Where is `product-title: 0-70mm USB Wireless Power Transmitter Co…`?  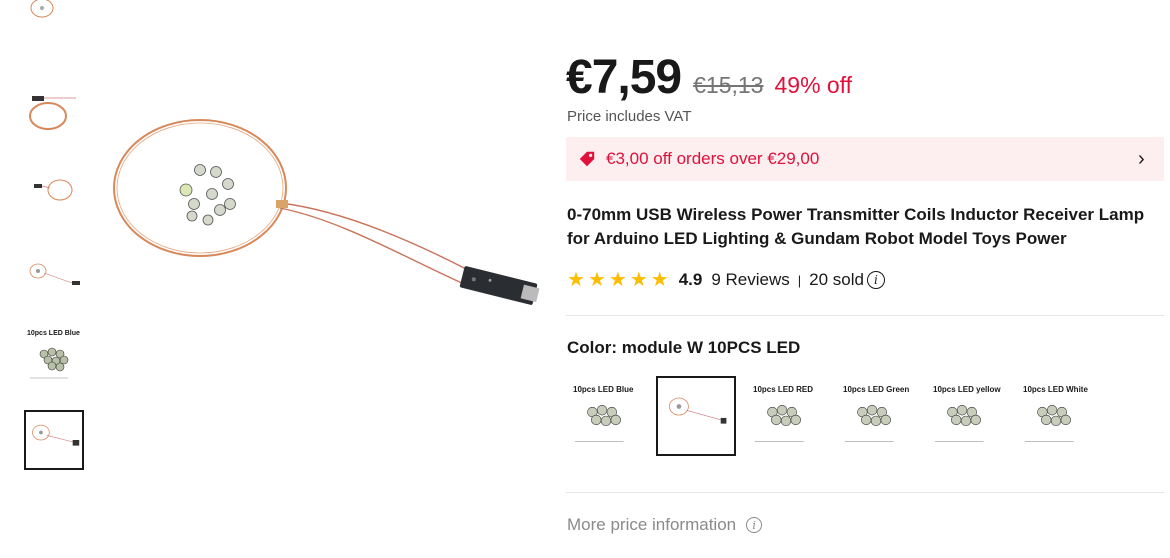 product-title: 0-70mm USB Wireless Power Transmitter Co… is located at coordinates (856, 226).